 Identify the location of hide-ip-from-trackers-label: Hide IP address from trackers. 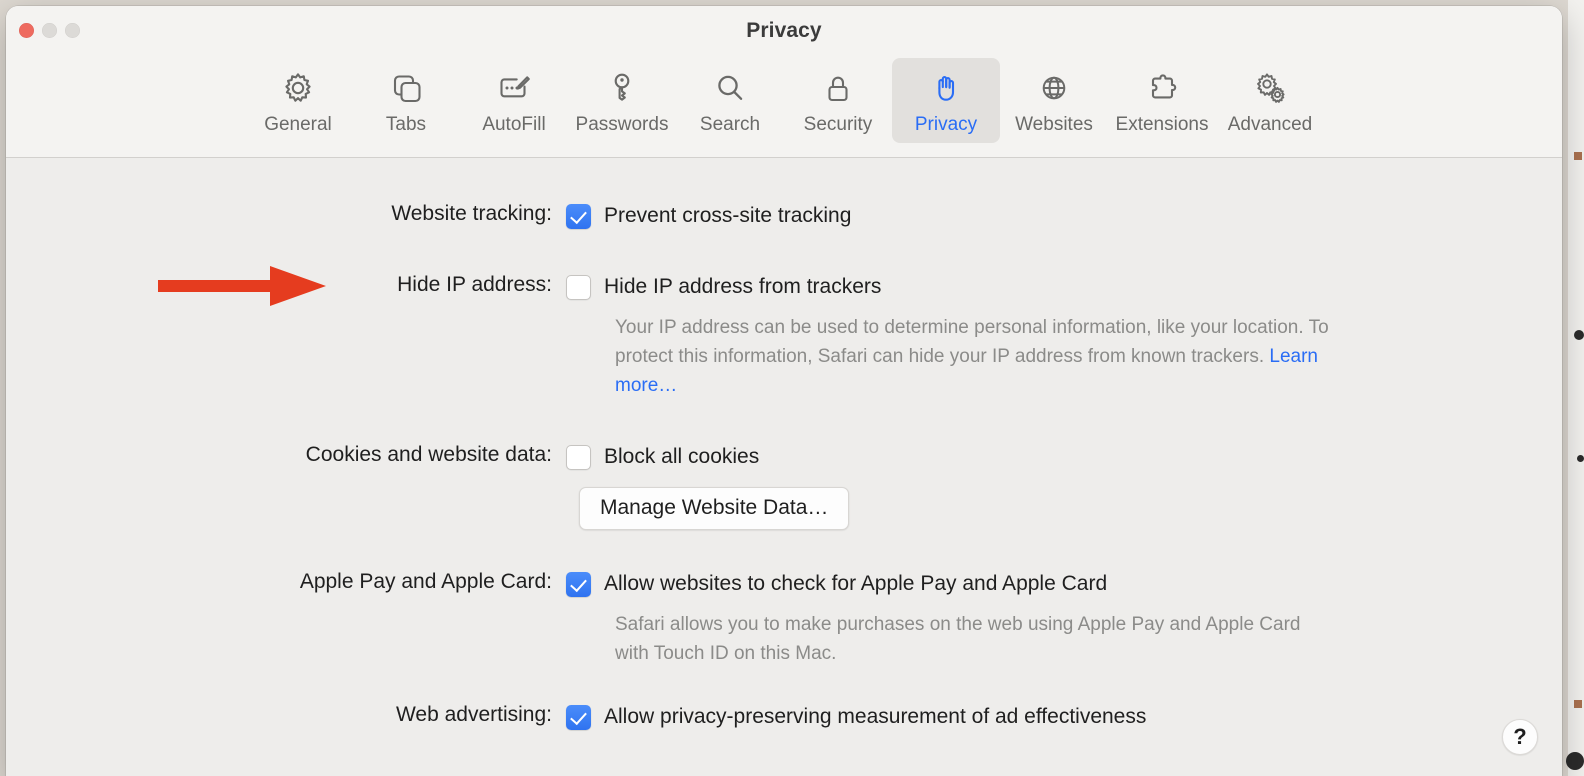
(742, 287).